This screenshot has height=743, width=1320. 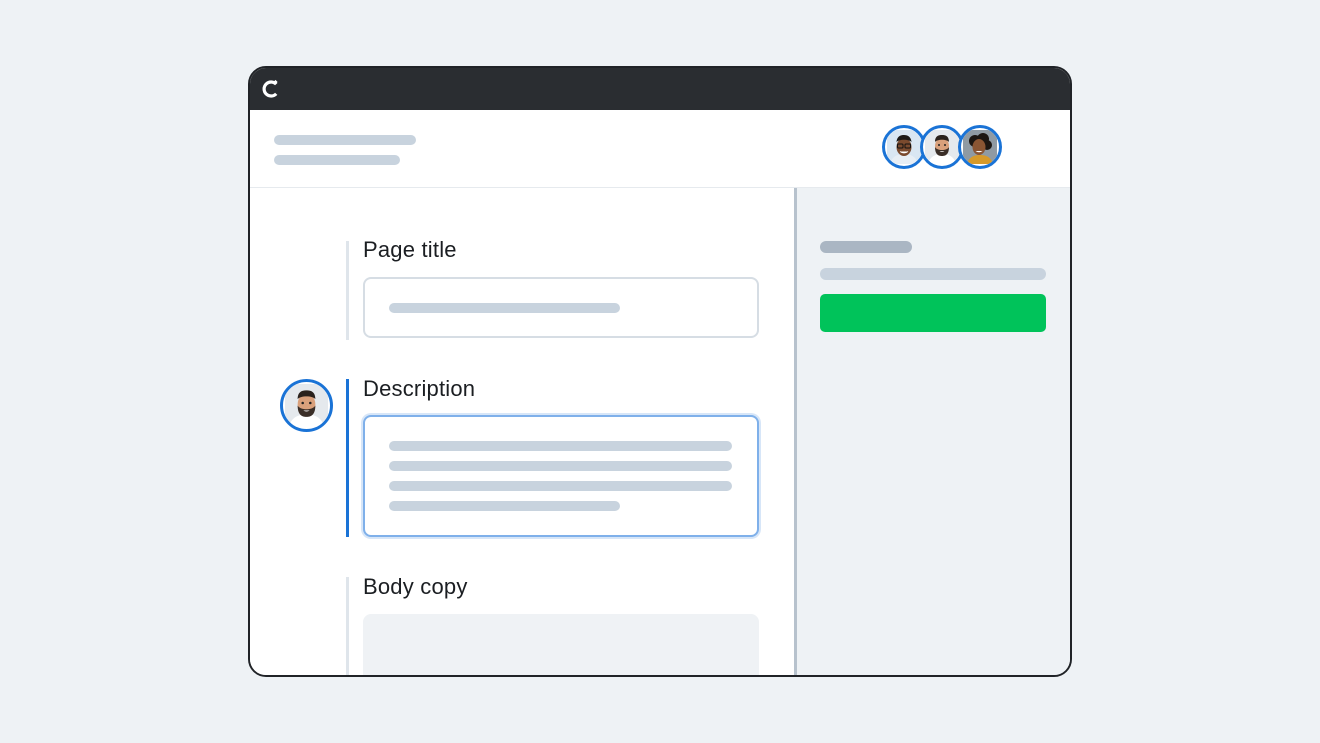 What do you see at coordinates (660, 149) in the screenshot?
I see `page-header` at bounding box center [660, 149].